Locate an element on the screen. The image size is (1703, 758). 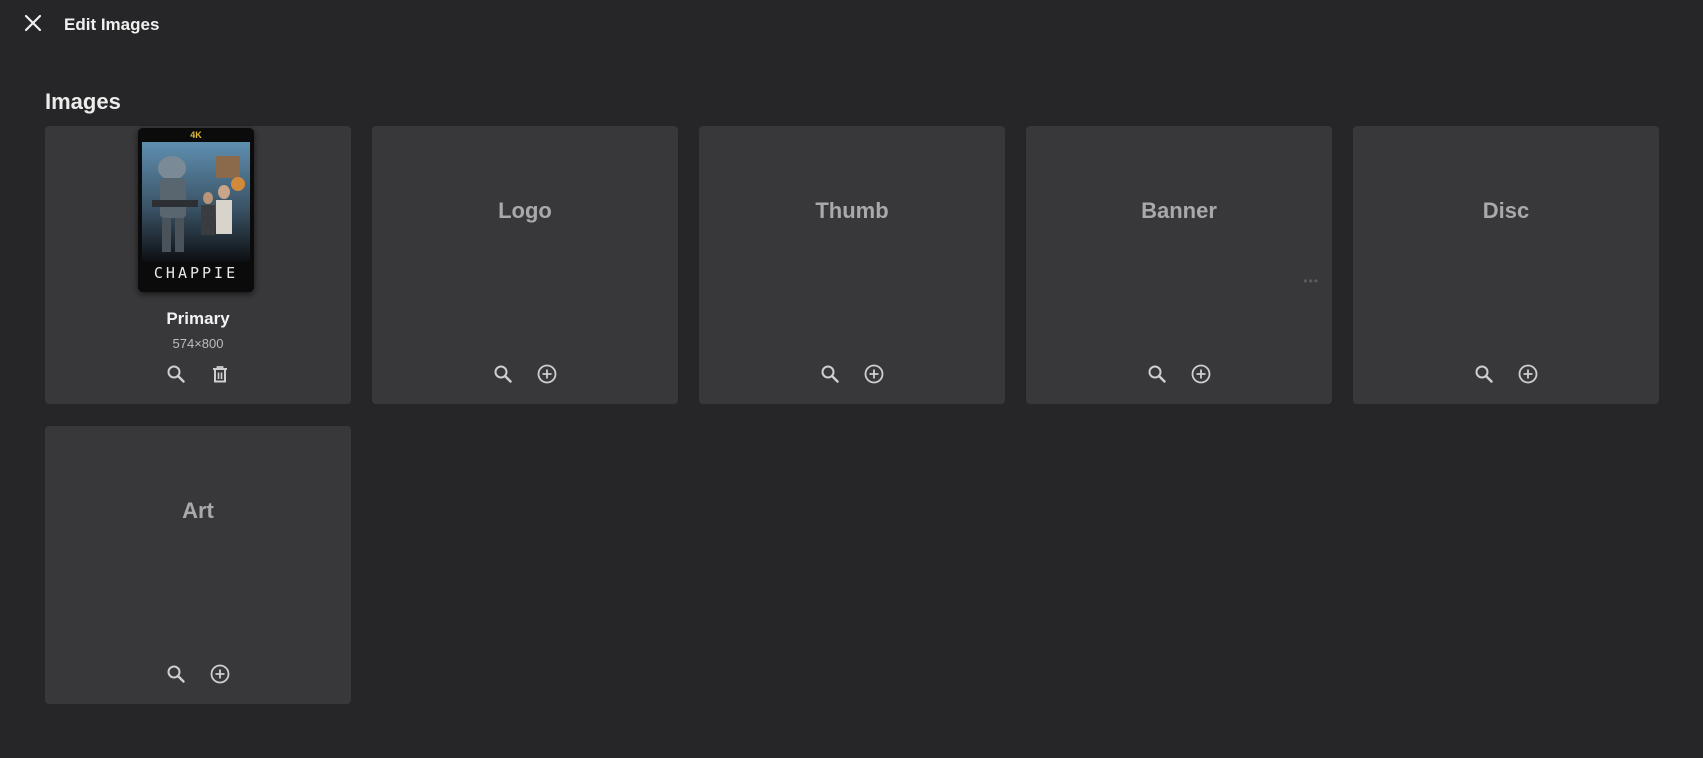
section-title: Images is located at coordinates (83, 101).